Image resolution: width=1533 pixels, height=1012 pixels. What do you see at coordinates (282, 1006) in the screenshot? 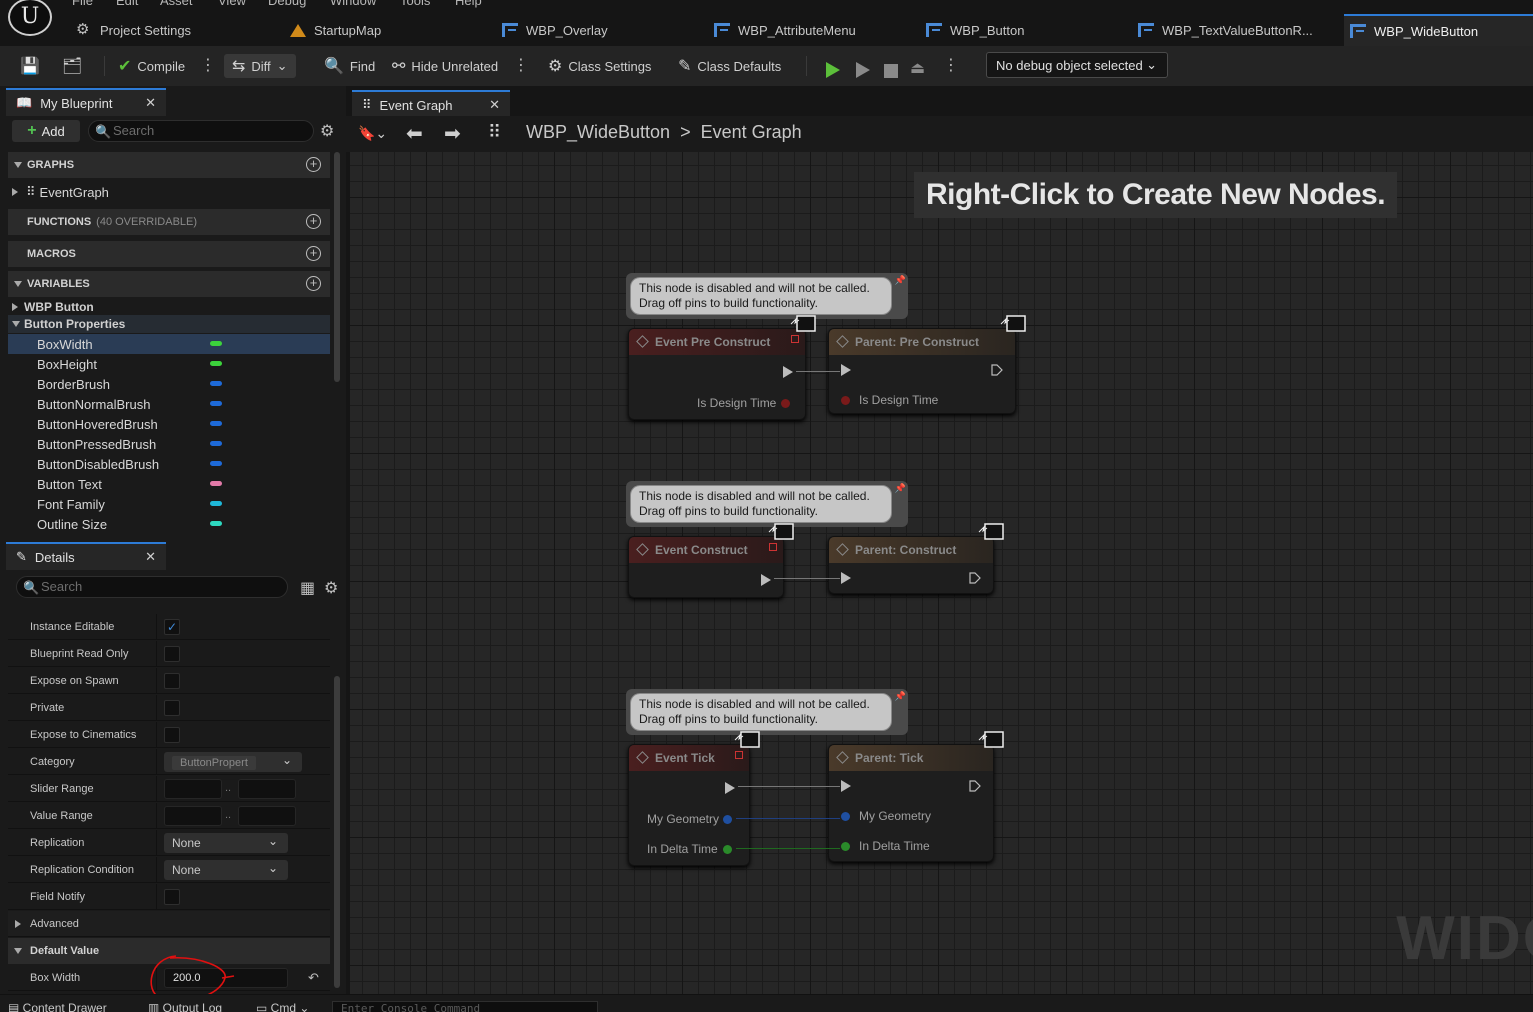
I see `cmd-button: ▭ Cmd ⌄` at bounding box center [282, 1006].